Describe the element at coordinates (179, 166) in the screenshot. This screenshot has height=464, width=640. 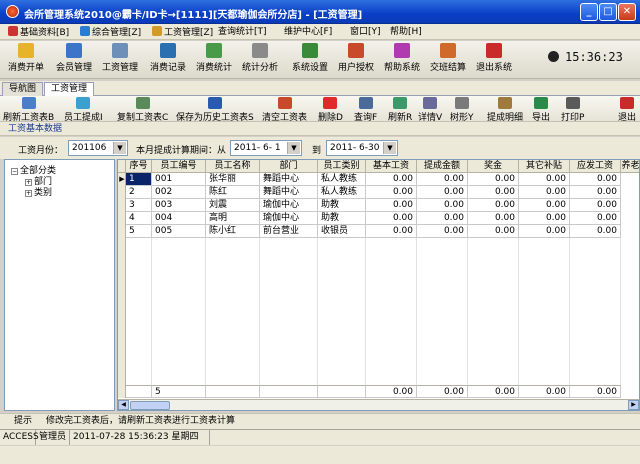
I see `col-header-emp-id: 员工编号` at that location.